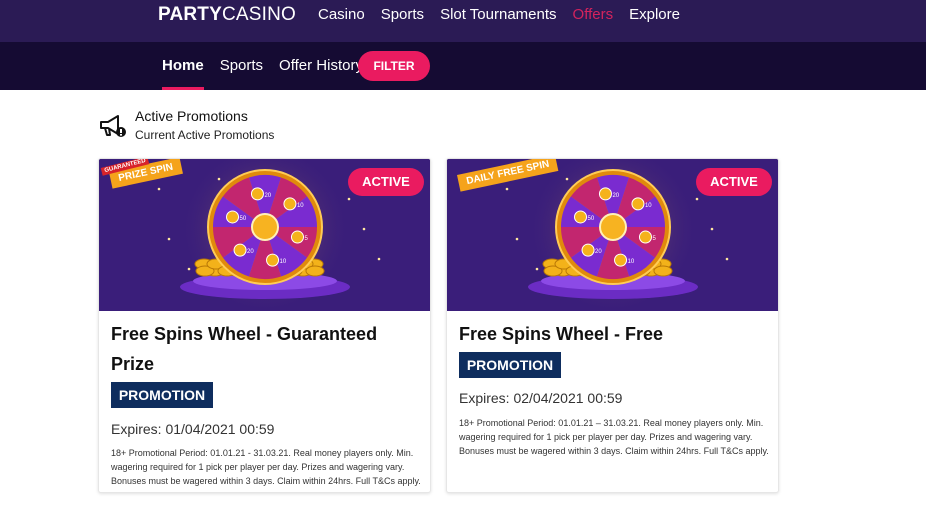 This screenshot has width=926, height=510. What do you see at coordinates (266, 349) in the screenshot?
I see `card-title: Free Spins Wheel - Guaranteed Prize` at bounding box center [266, 349].